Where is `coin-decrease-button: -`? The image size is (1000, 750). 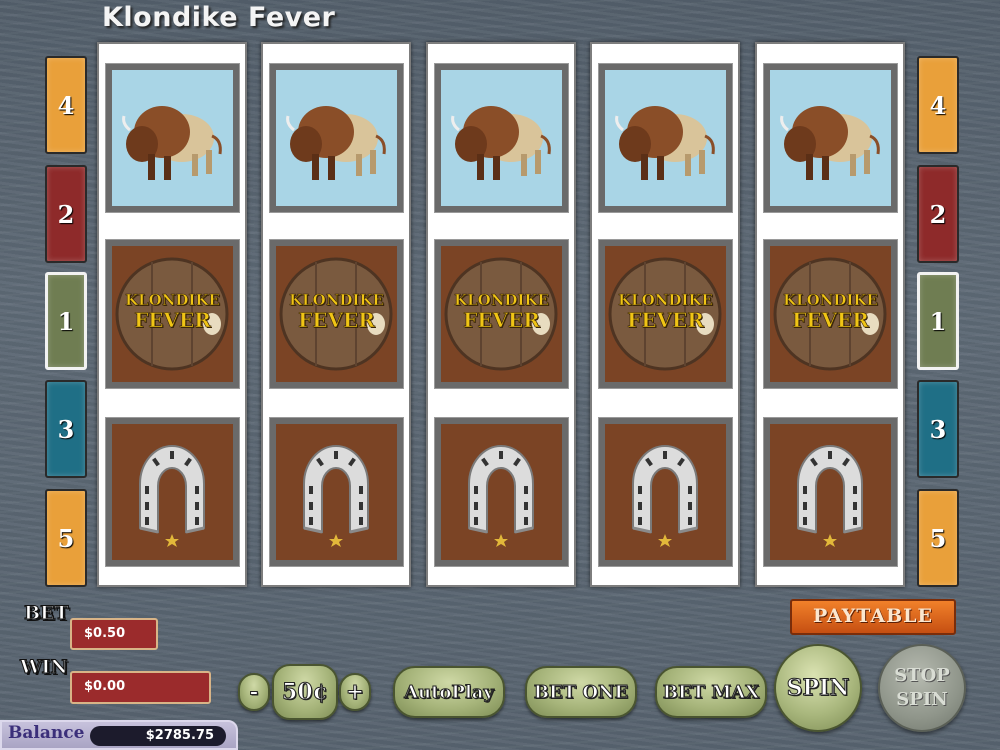
coin-decrease-button: - is located at coordinates (254, 692).